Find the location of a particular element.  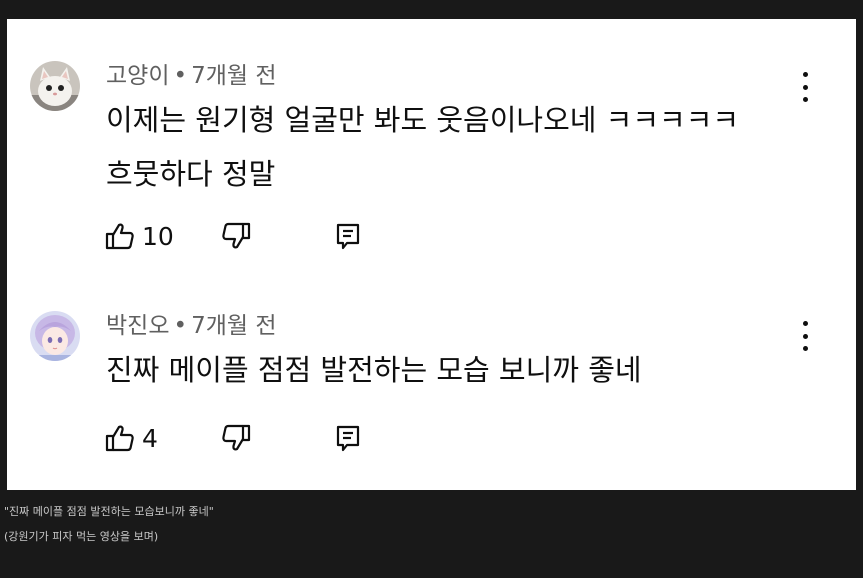

comment-text: 진짜 메이플 점점 발전하는 모습 보니까 좋네 is located at coordinates (374, 370).